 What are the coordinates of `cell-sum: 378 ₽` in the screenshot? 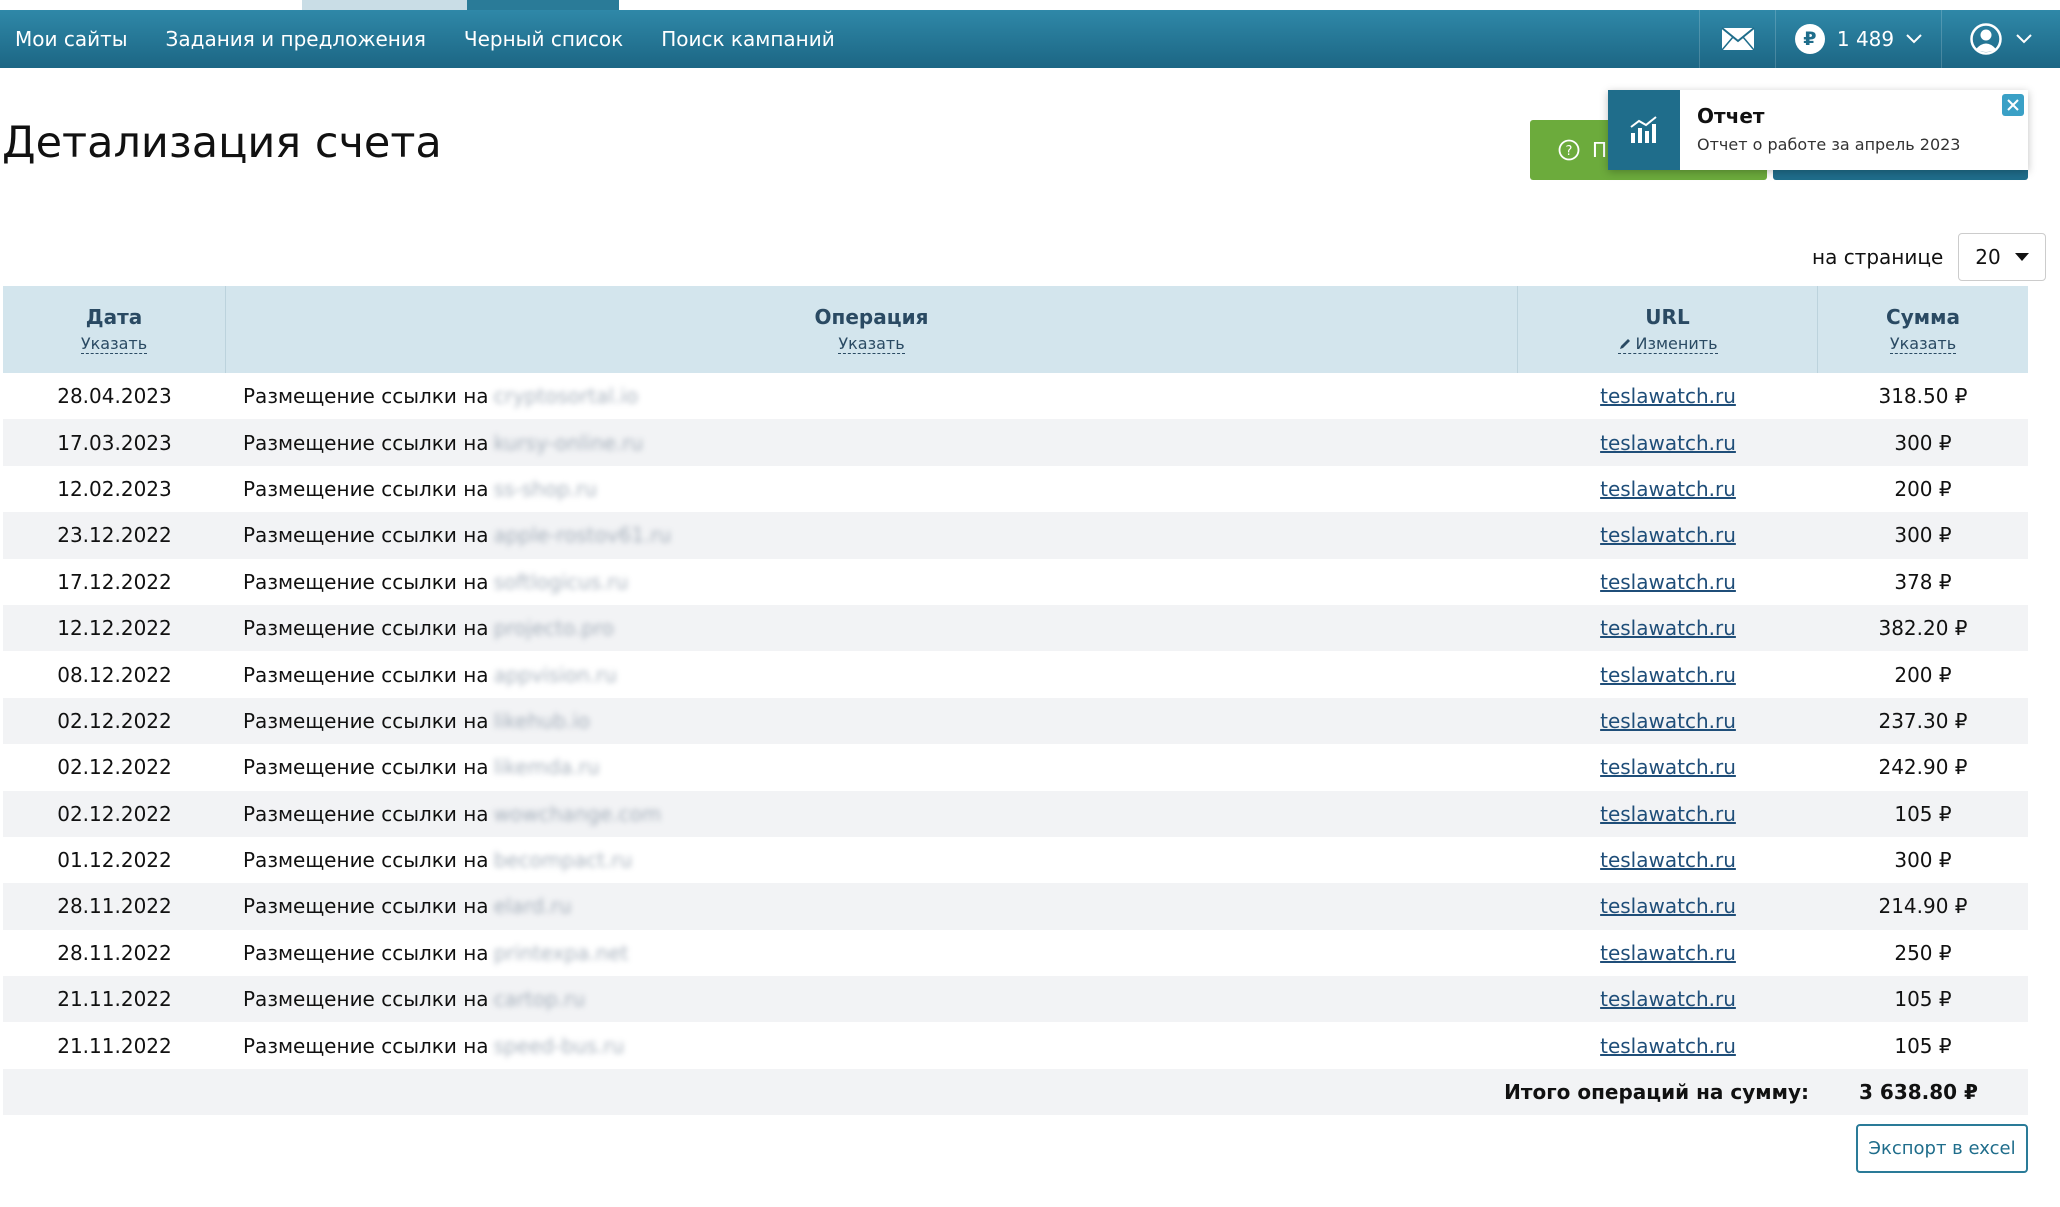 It's located at (1923, 581).